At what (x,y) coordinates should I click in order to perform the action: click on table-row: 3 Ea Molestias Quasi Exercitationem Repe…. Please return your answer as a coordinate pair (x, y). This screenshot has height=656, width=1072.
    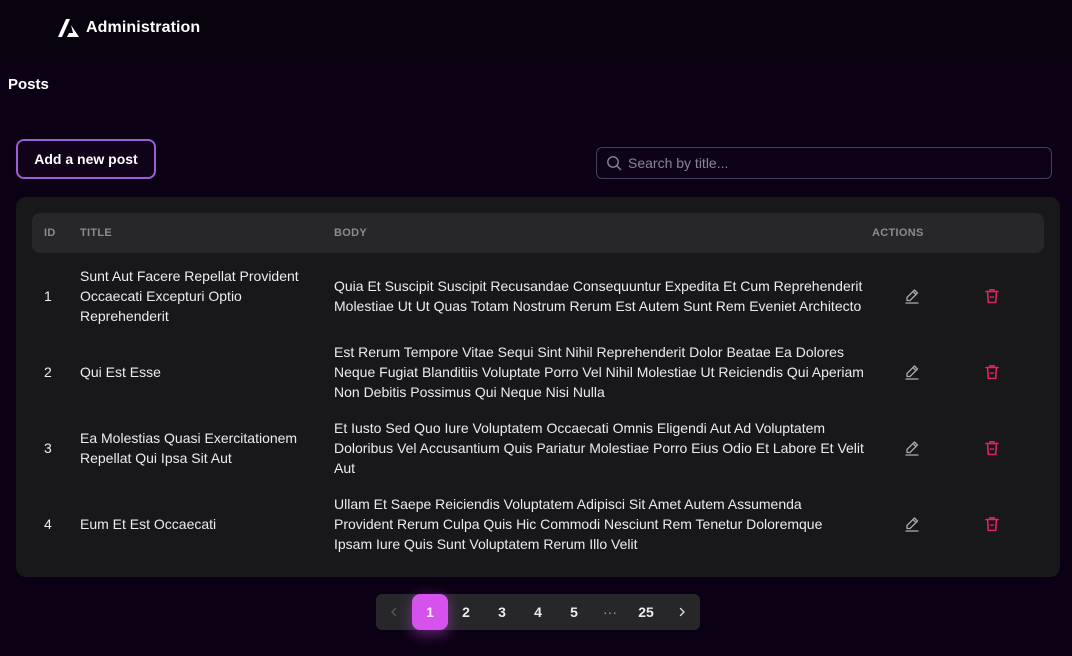
    Looking at the image, I should click on (538, 448).